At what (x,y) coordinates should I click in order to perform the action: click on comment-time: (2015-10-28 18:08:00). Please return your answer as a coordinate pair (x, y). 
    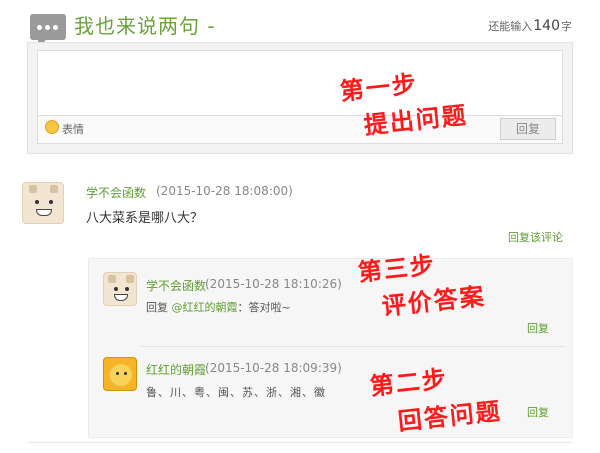
    Looking at the image, I should click on (224, 191).